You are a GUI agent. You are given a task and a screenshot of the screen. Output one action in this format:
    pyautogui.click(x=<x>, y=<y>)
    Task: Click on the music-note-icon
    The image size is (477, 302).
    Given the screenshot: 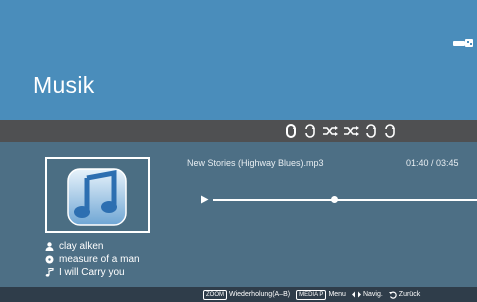 What is the action you would take?
    pyautogui.click(x=97, y=197)
    